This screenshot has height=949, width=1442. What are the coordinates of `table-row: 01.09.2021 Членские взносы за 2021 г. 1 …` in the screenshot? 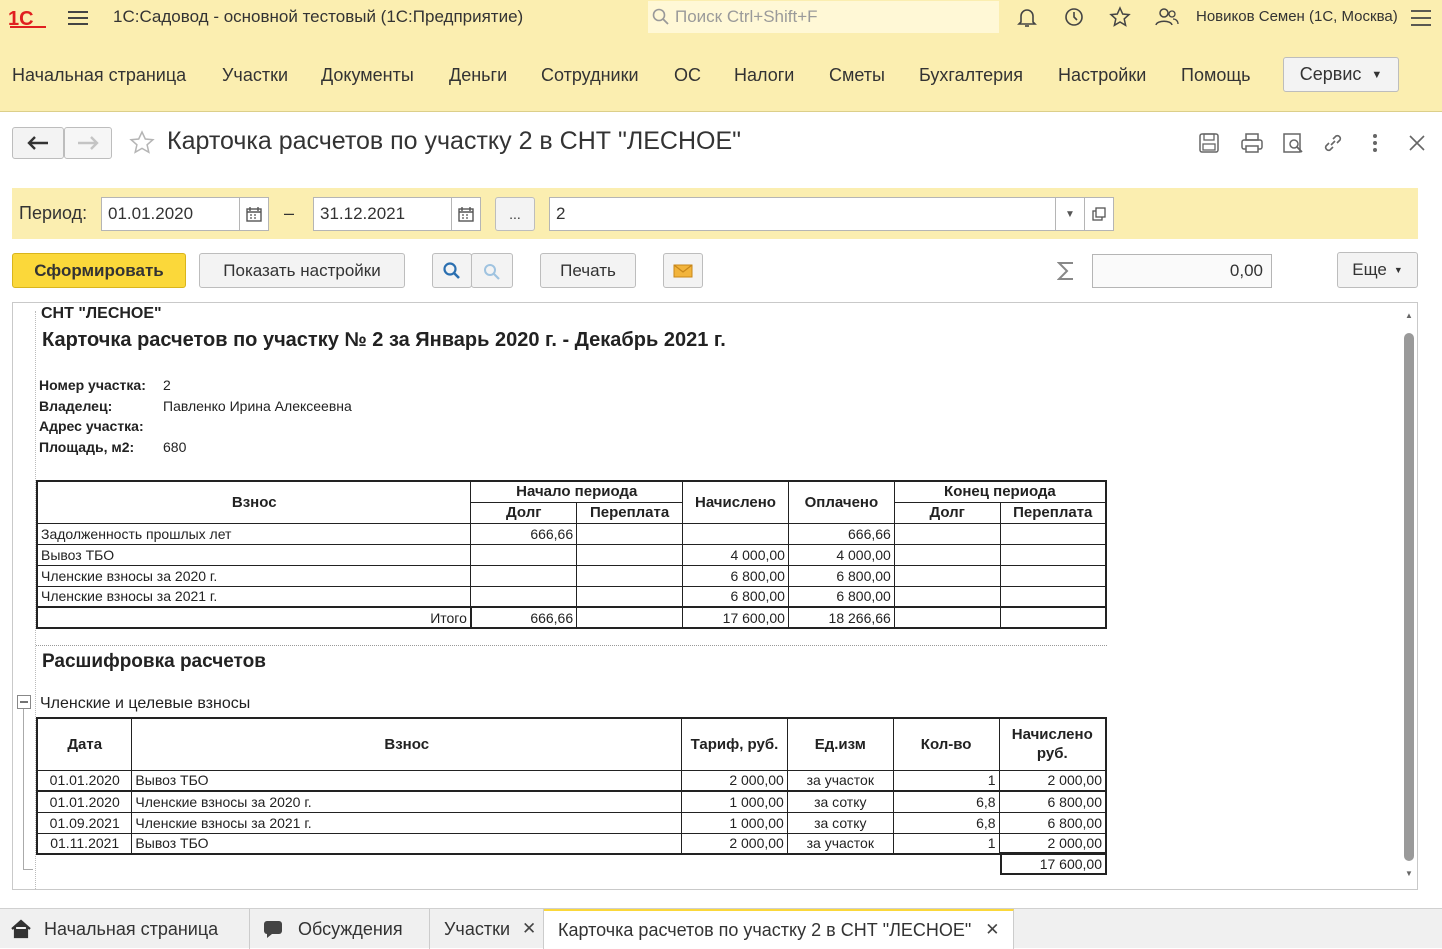 It's located at (571, 822).